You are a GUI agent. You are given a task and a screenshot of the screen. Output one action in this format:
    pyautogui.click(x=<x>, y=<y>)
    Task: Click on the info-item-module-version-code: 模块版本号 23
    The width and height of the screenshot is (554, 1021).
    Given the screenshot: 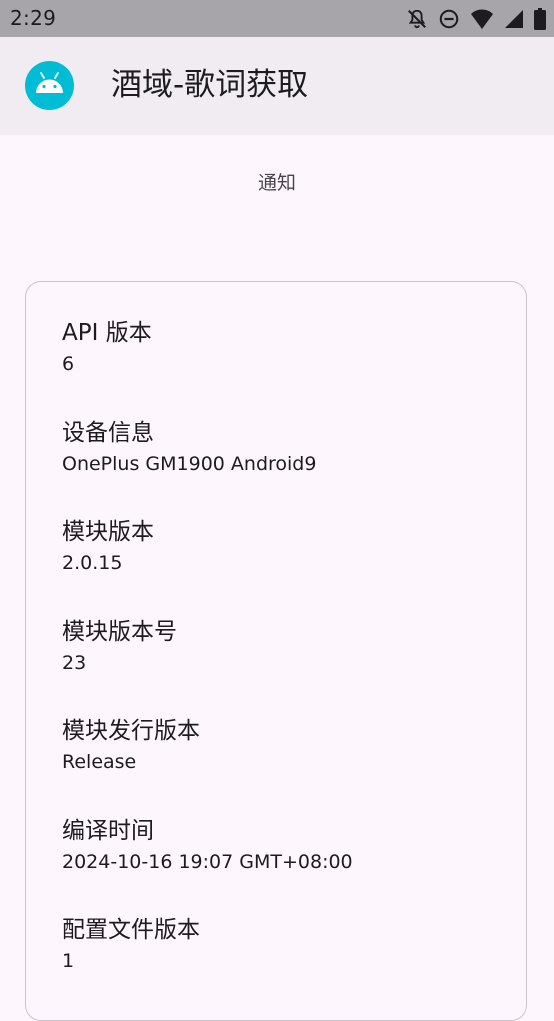 What is the action you would take?
    pyautogui.click(x=119, y=646)
    